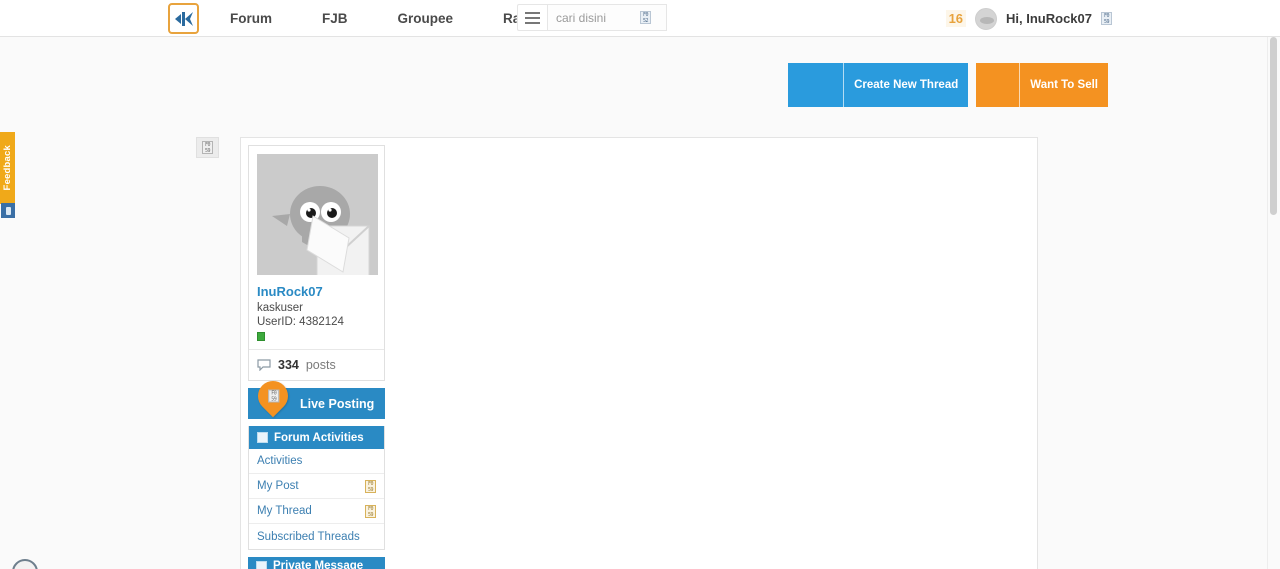 This screenshot has width=1280, height=569. I want to click on notification-count-badge: 16, so click(956, 18).